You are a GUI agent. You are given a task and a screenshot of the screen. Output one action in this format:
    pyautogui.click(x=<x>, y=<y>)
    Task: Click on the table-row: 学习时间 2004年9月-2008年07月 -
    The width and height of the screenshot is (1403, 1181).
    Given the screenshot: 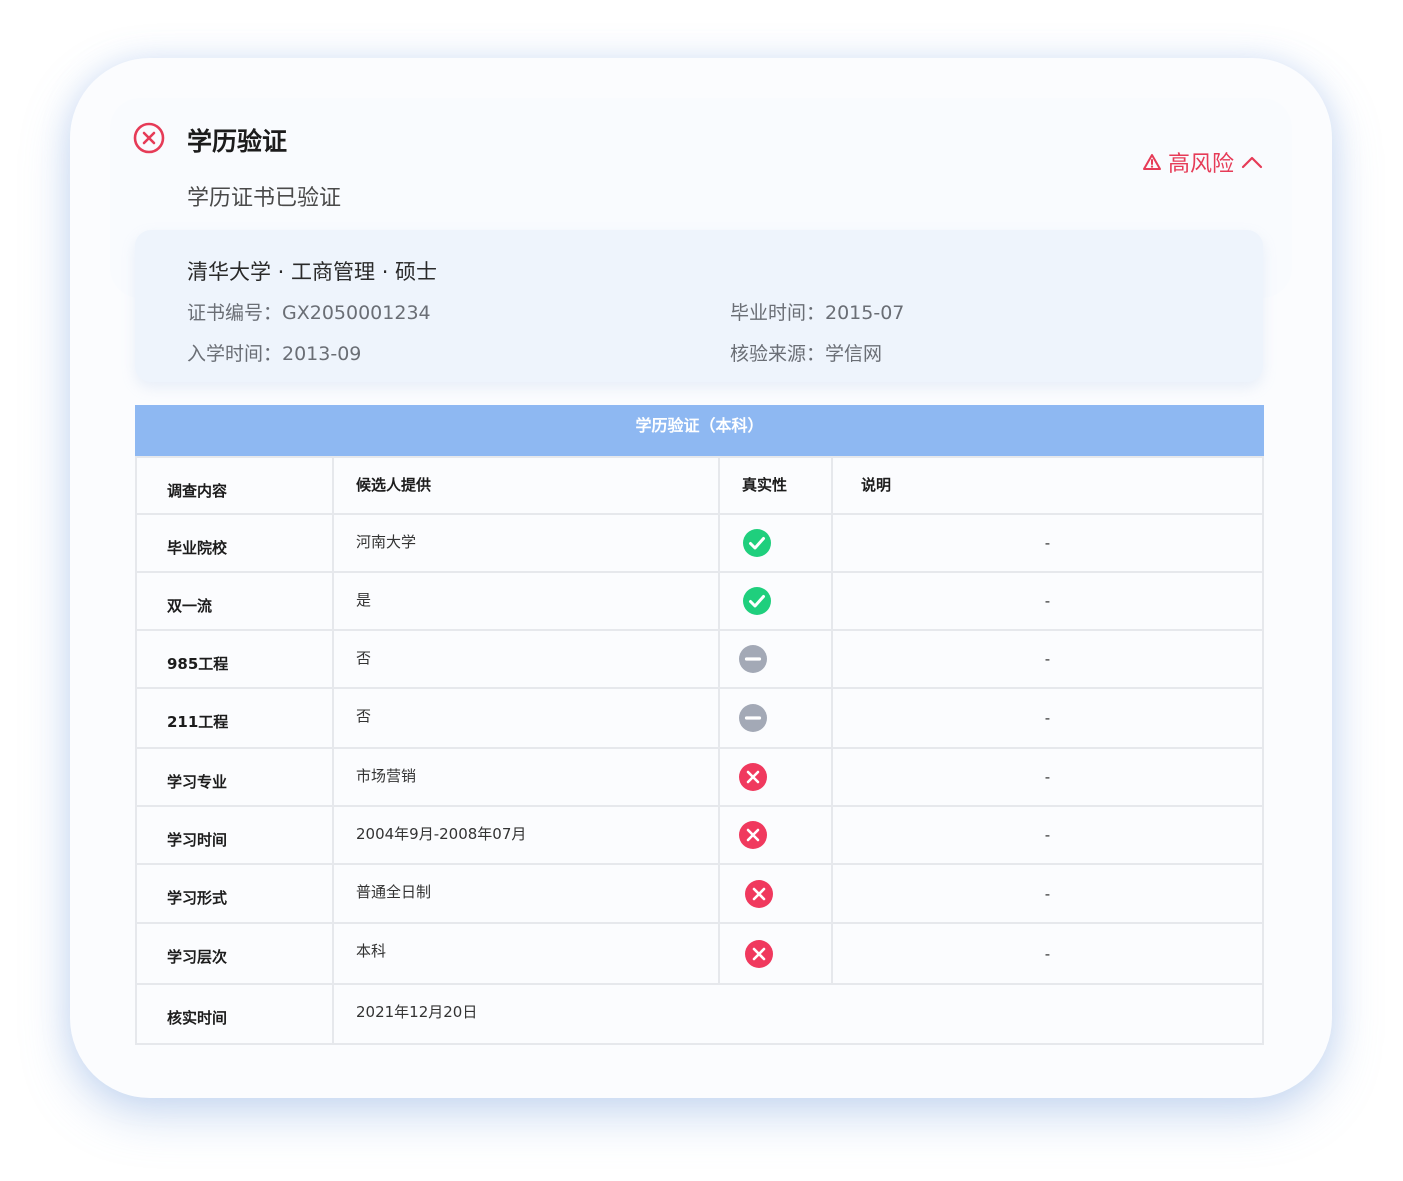 What is the action you would take?
    pyautogui.click(x=699, y=835)
    